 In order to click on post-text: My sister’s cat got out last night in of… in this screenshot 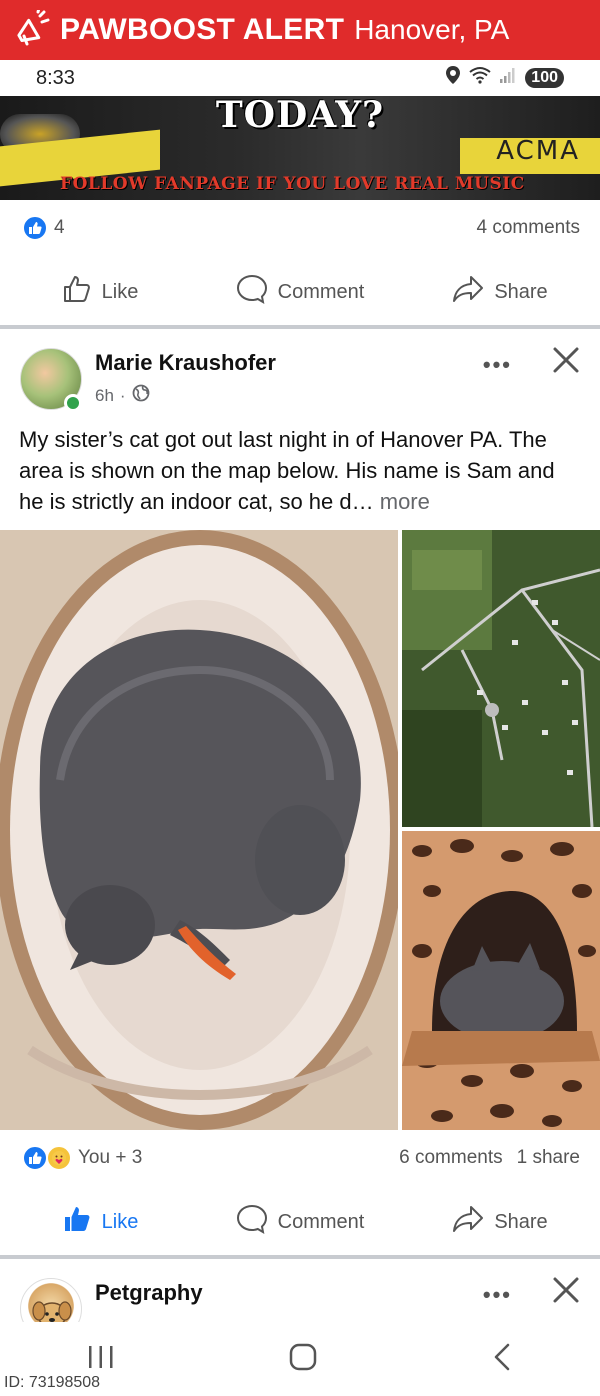, I will do `click(301, 470)`.